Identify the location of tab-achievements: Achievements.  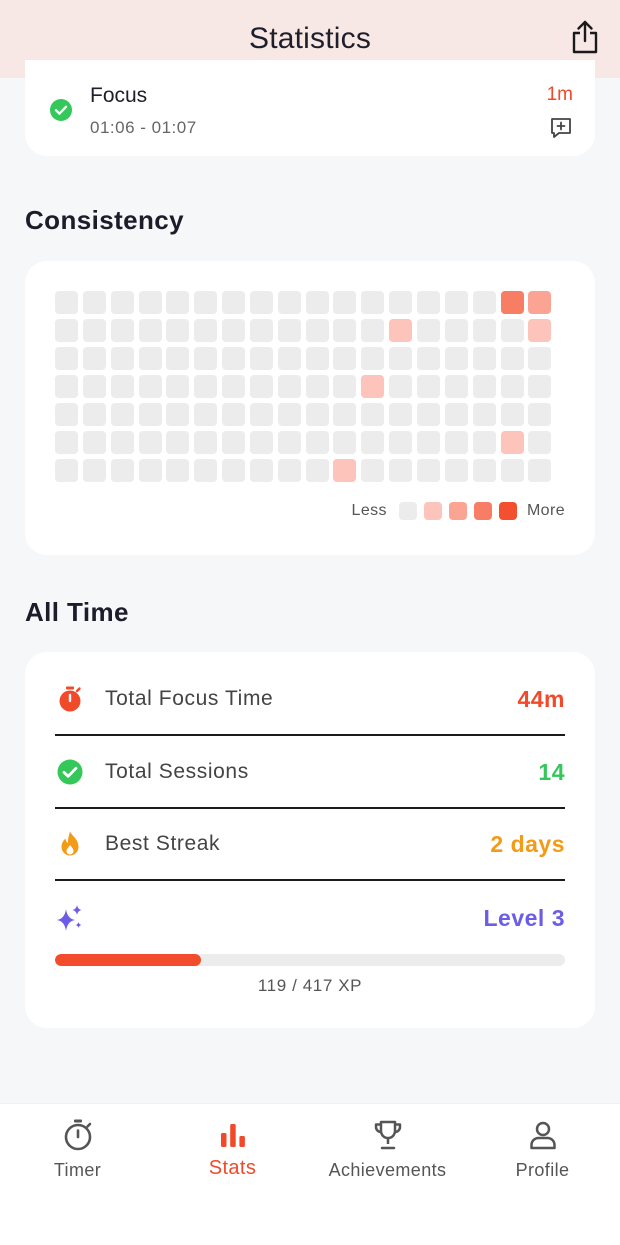
(387, 1149).